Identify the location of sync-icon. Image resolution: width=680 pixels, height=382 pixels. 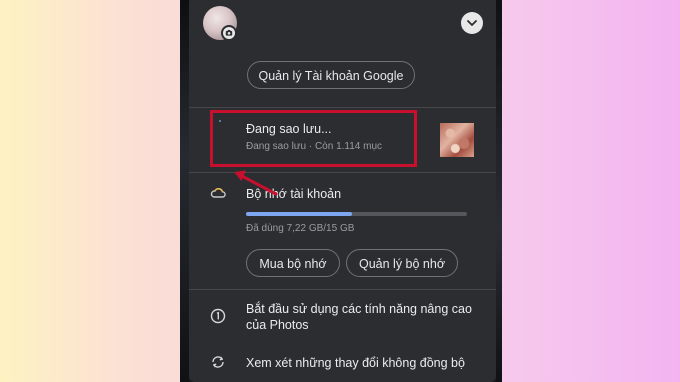
(218, 364).